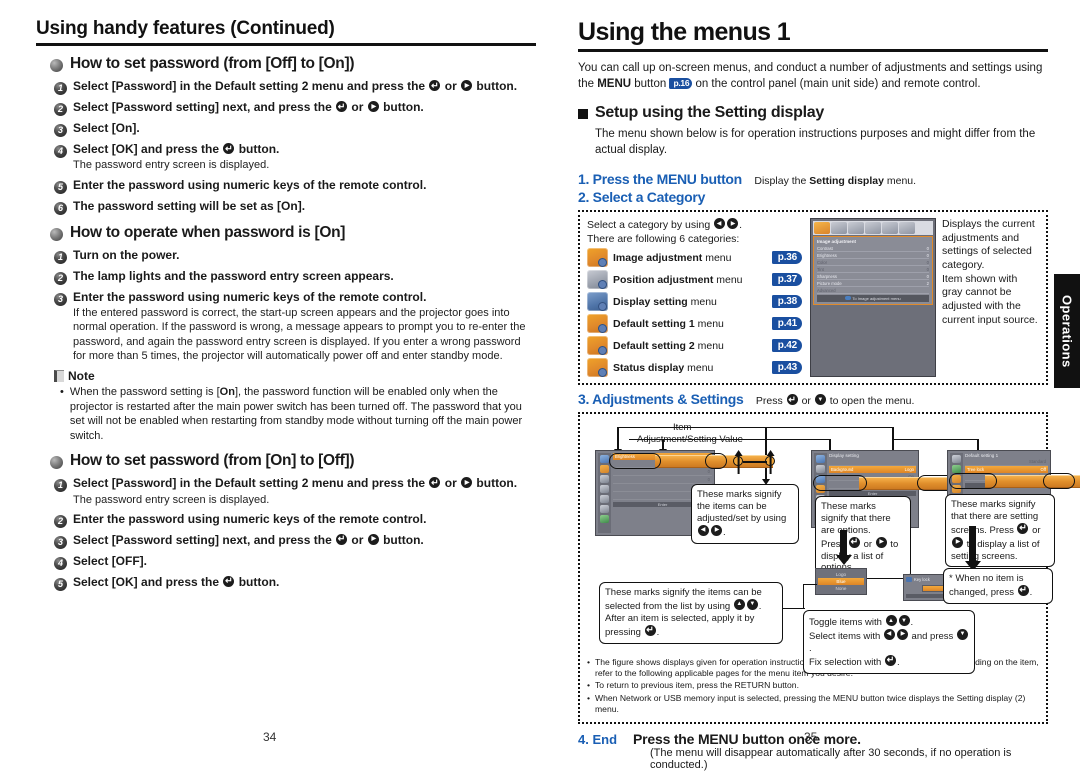 The image size is (1080, 771). I want to click on osd-tab-display-setting, so click(856, 228).